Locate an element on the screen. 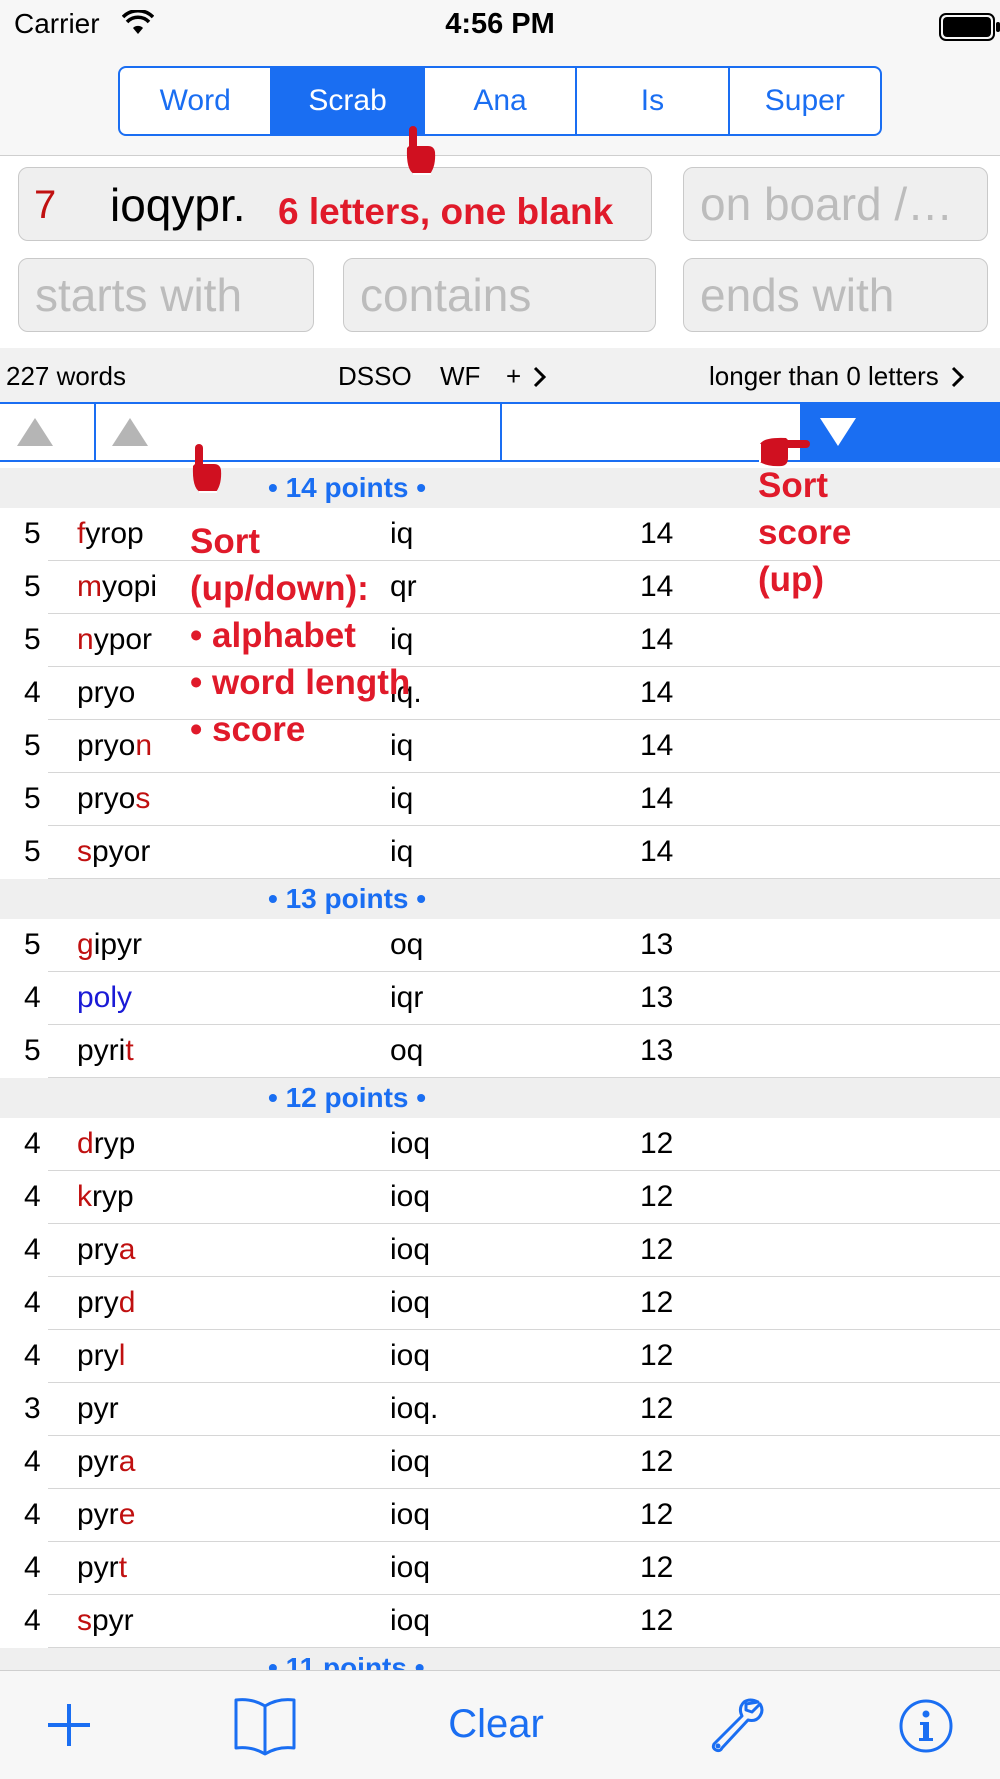  word-text: kryp is located at coordinates (105, 1196).